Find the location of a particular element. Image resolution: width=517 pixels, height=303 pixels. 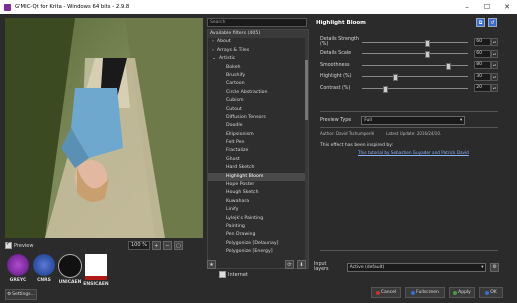

filter-item: Diffusion Tensors is located at coordinates (258, 118).